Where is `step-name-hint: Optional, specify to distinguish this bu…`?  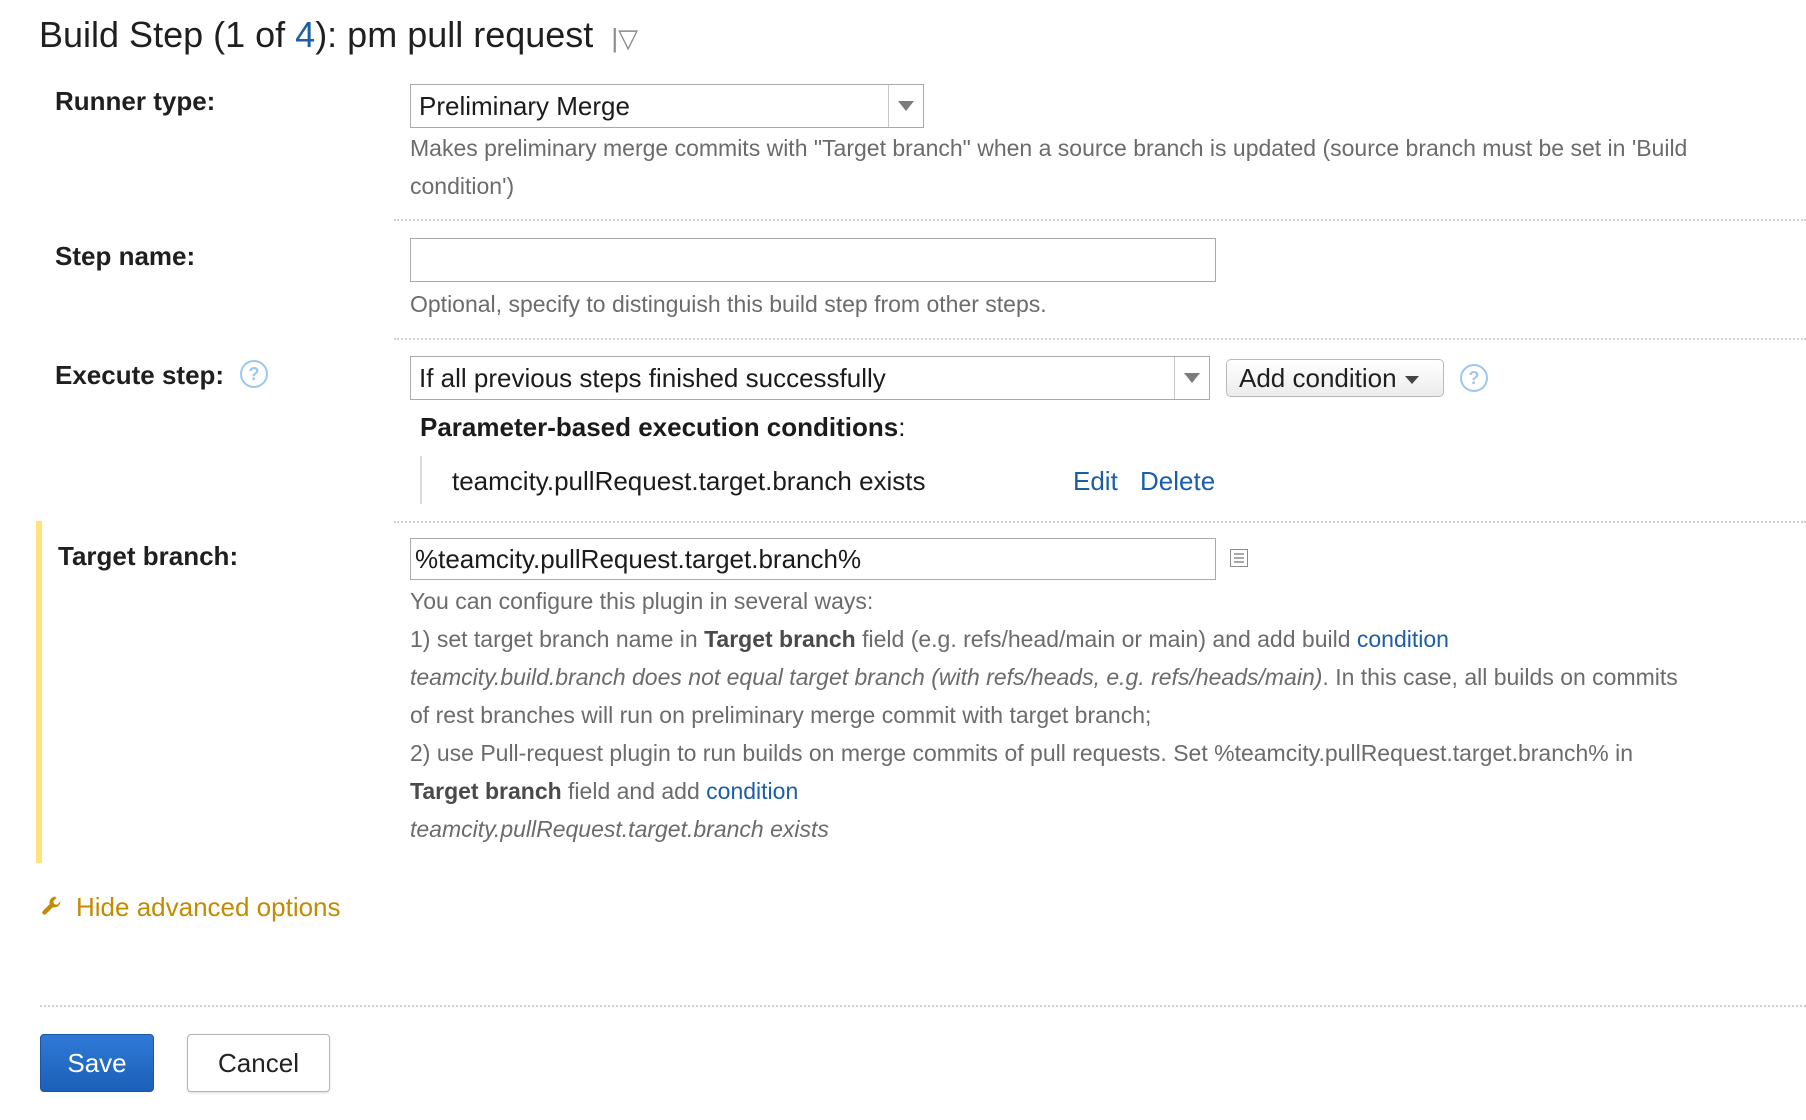
step-name-hint: Optional, specify to distinguish this bu… is located at coordinates (728, 304).